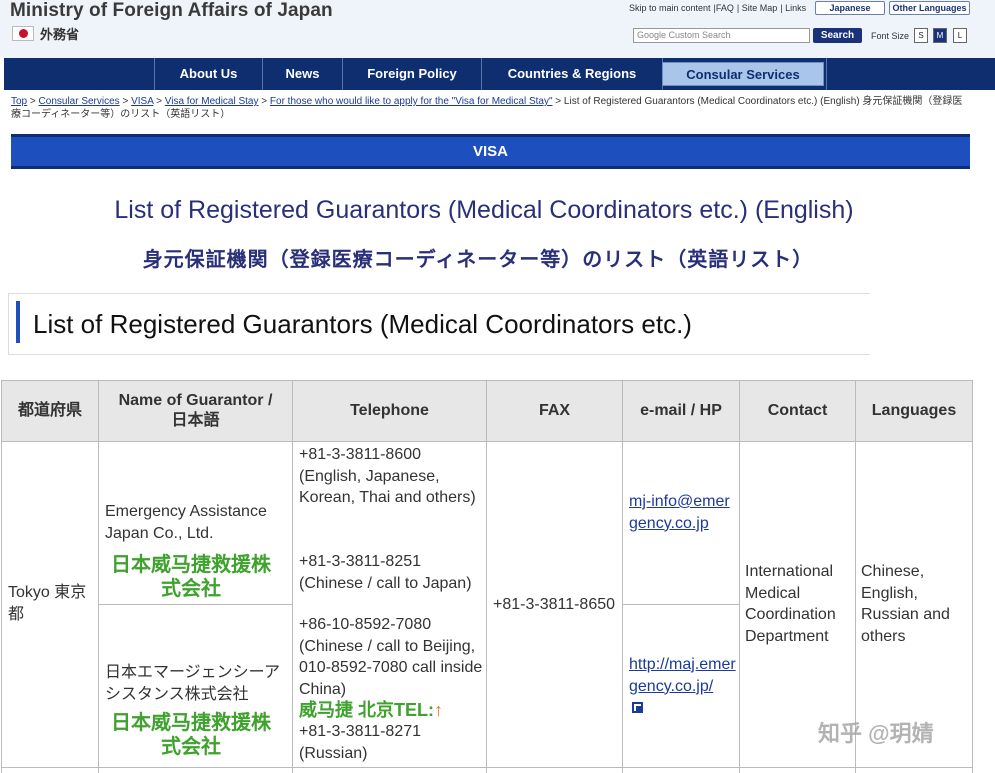 Image resolution: width=995 pixels, height=773 pixels. Describe the element at coordinates (193, 683) in the screenshot. I see `cell-name-jp: 日本エマージェンシーアシスタンス株式会社` at that location.